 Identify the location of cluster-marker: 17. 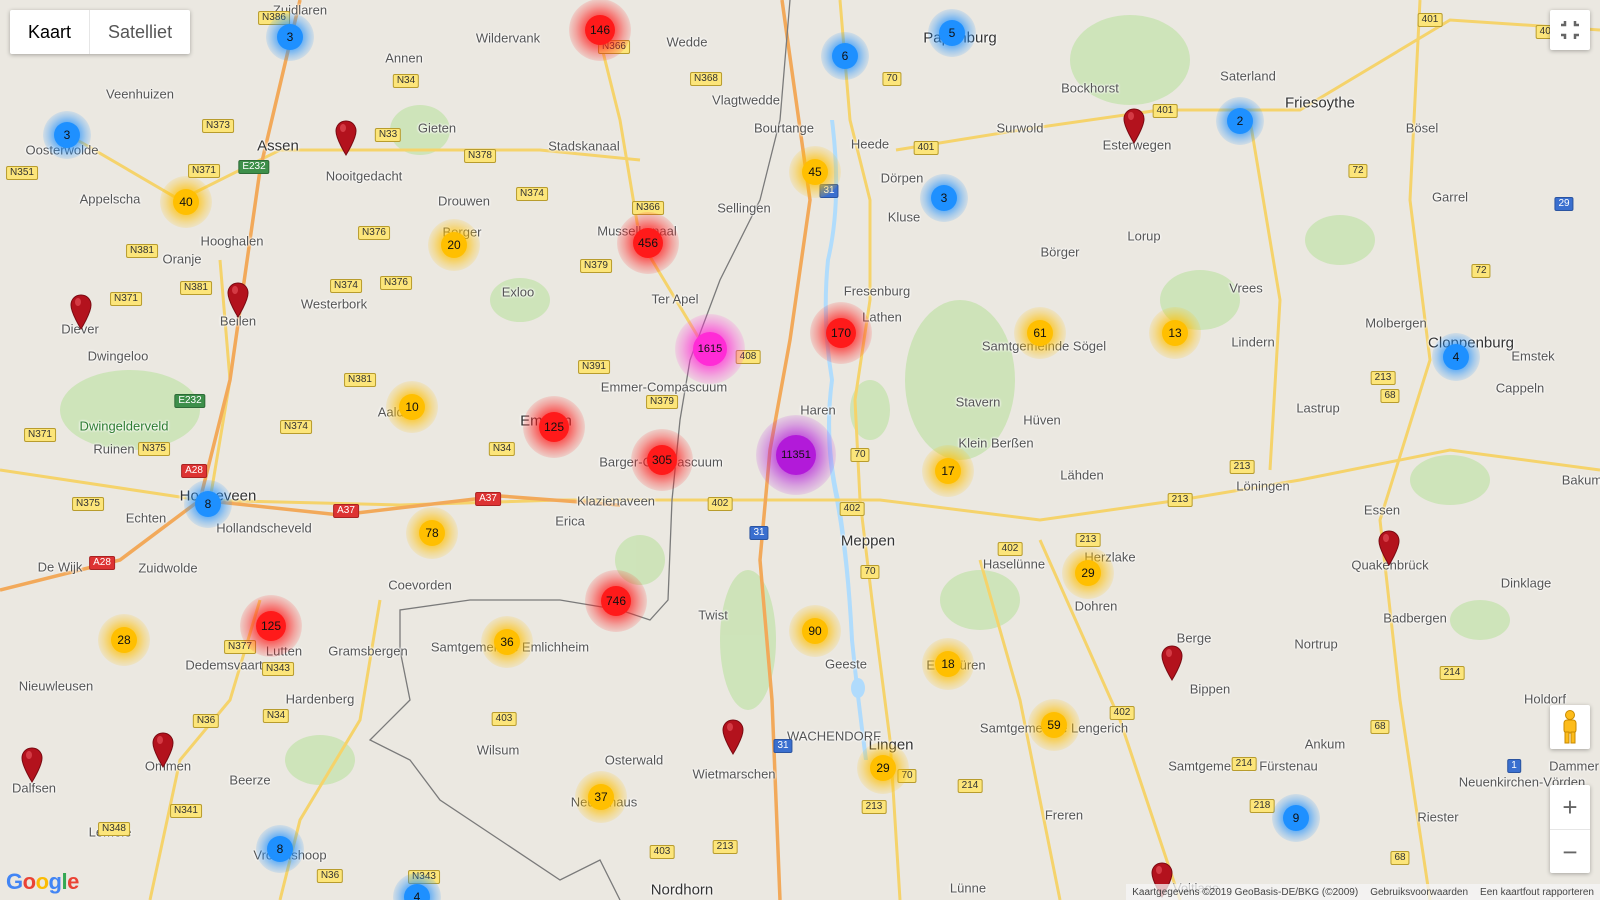
(948, 471).